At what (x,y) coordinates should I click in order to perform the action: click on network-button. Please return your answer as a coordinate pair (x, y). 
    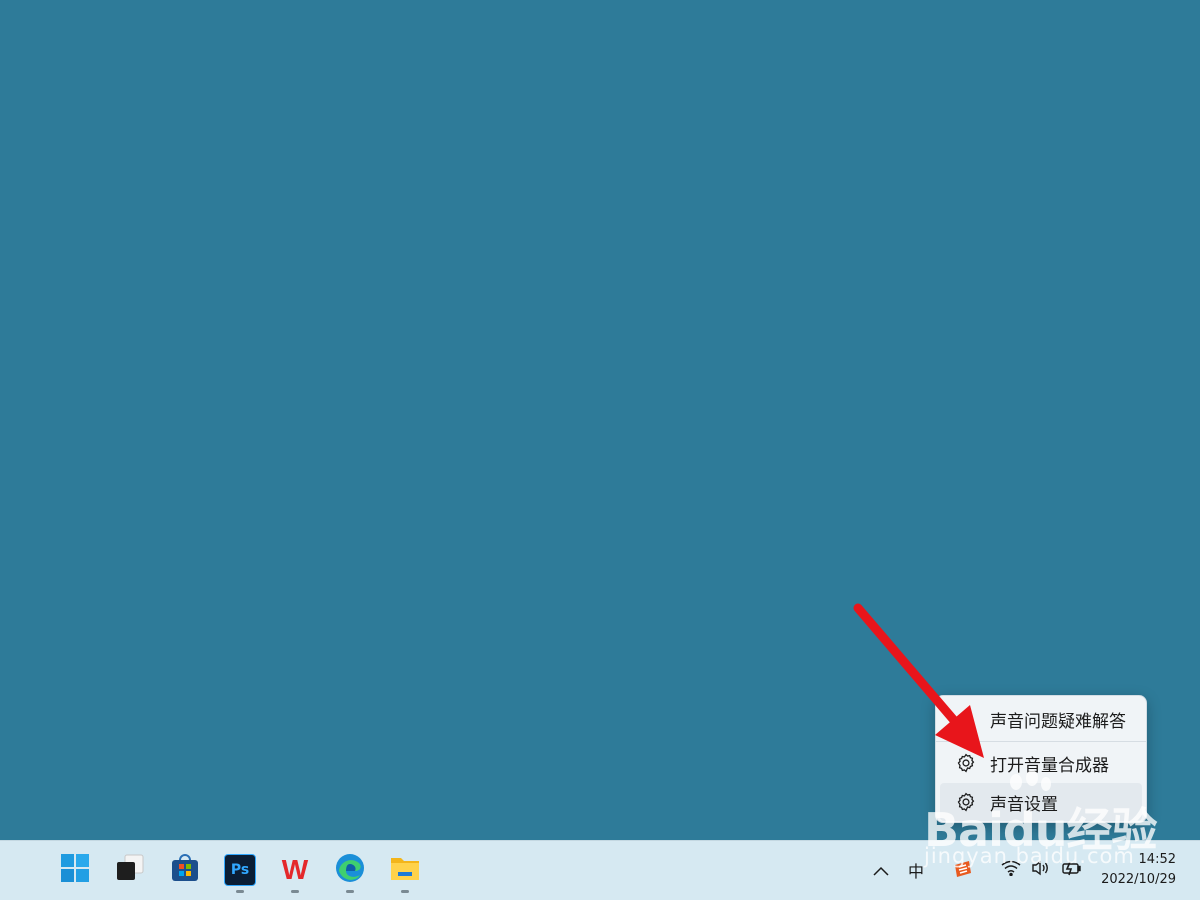
    Looking at the image, I should click on (1011, 870).